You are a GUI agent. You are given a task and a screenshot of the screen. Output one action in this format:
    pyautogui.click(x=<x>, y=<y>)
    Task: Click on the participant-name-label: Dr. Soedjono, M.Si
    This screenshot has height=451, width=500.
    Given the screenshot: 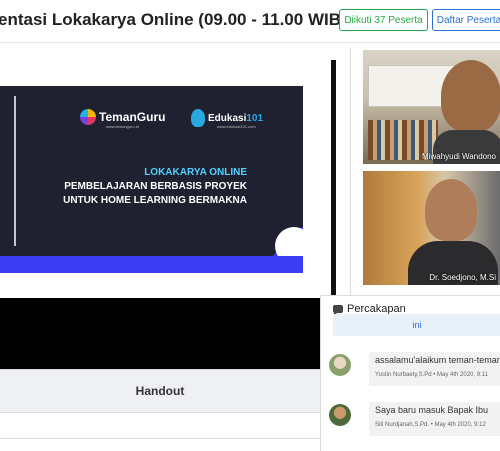 What is the action you would take?
    pyautogui.click(x=462, y=277)
    